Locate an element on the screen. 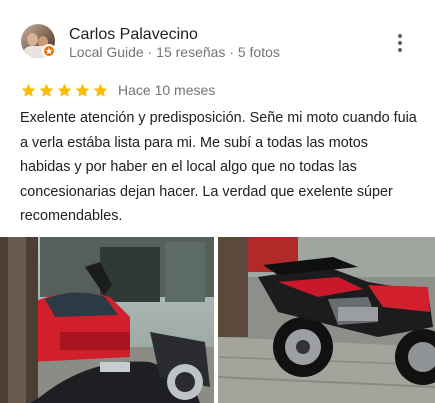  star-rating is located at coordinates (64, 90).